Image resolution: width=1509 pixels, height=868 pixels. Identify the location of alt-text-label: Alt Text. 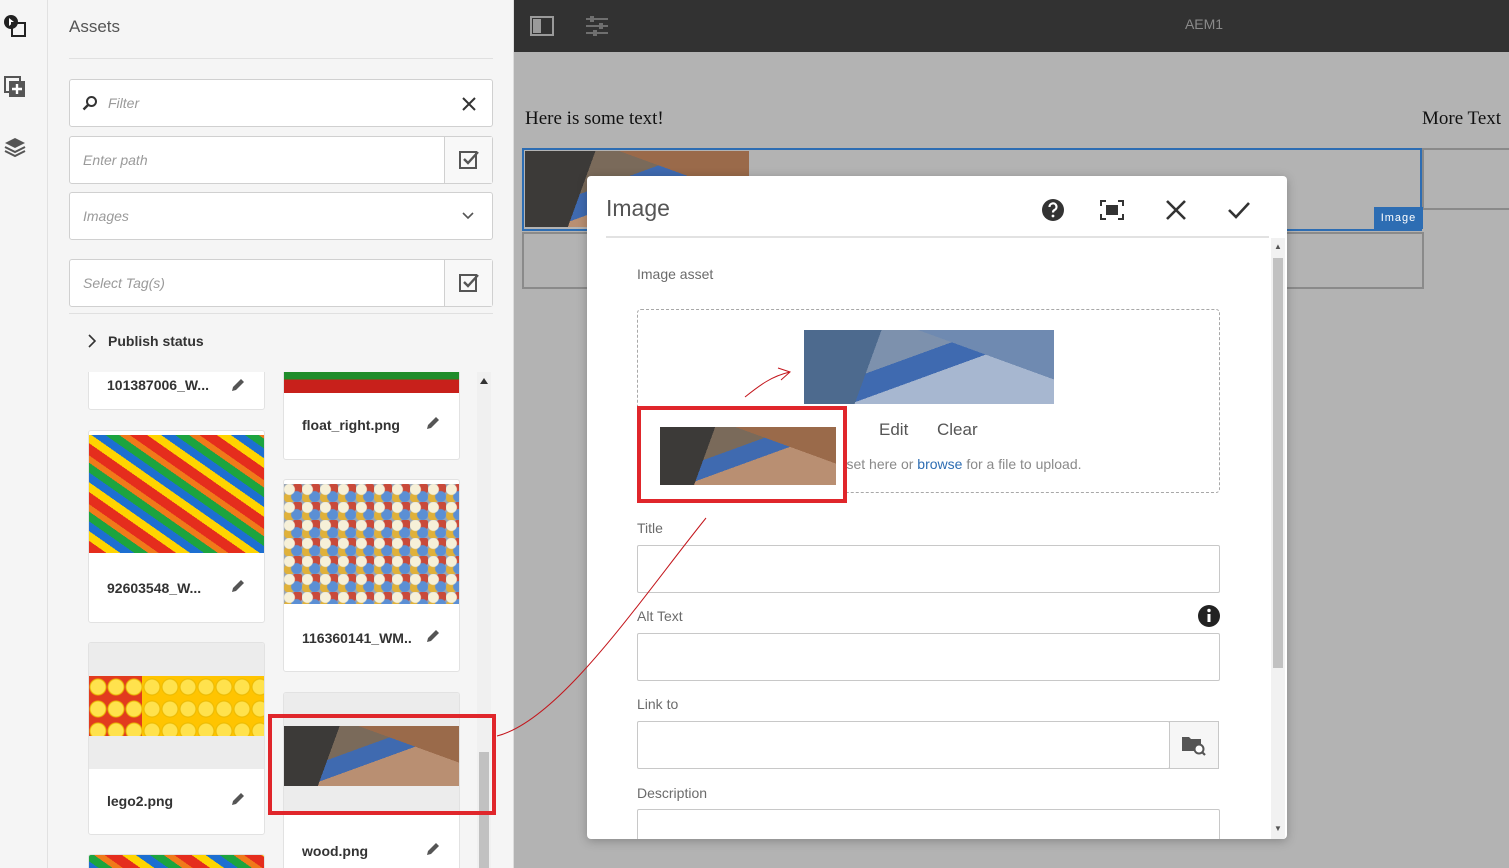
(660, 616).